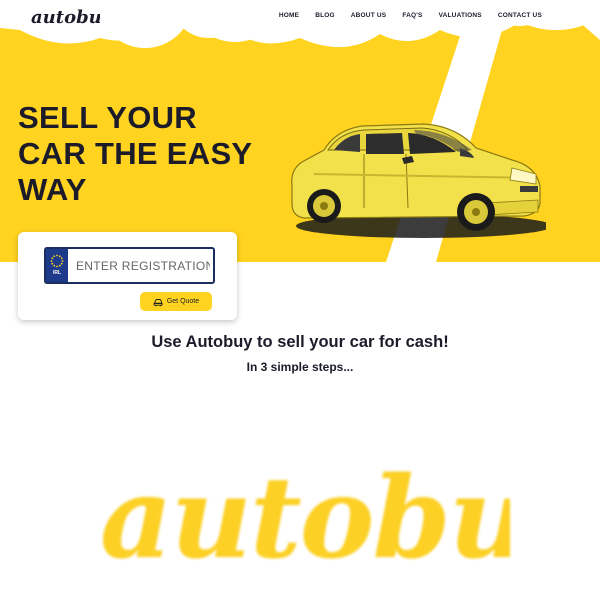 The height and width of the screenshot is (614, 600). What do you see at coordinates (289, 15) in the screenshot?
I see `nav-item-home: HOME` at bounding box center [289, 15].